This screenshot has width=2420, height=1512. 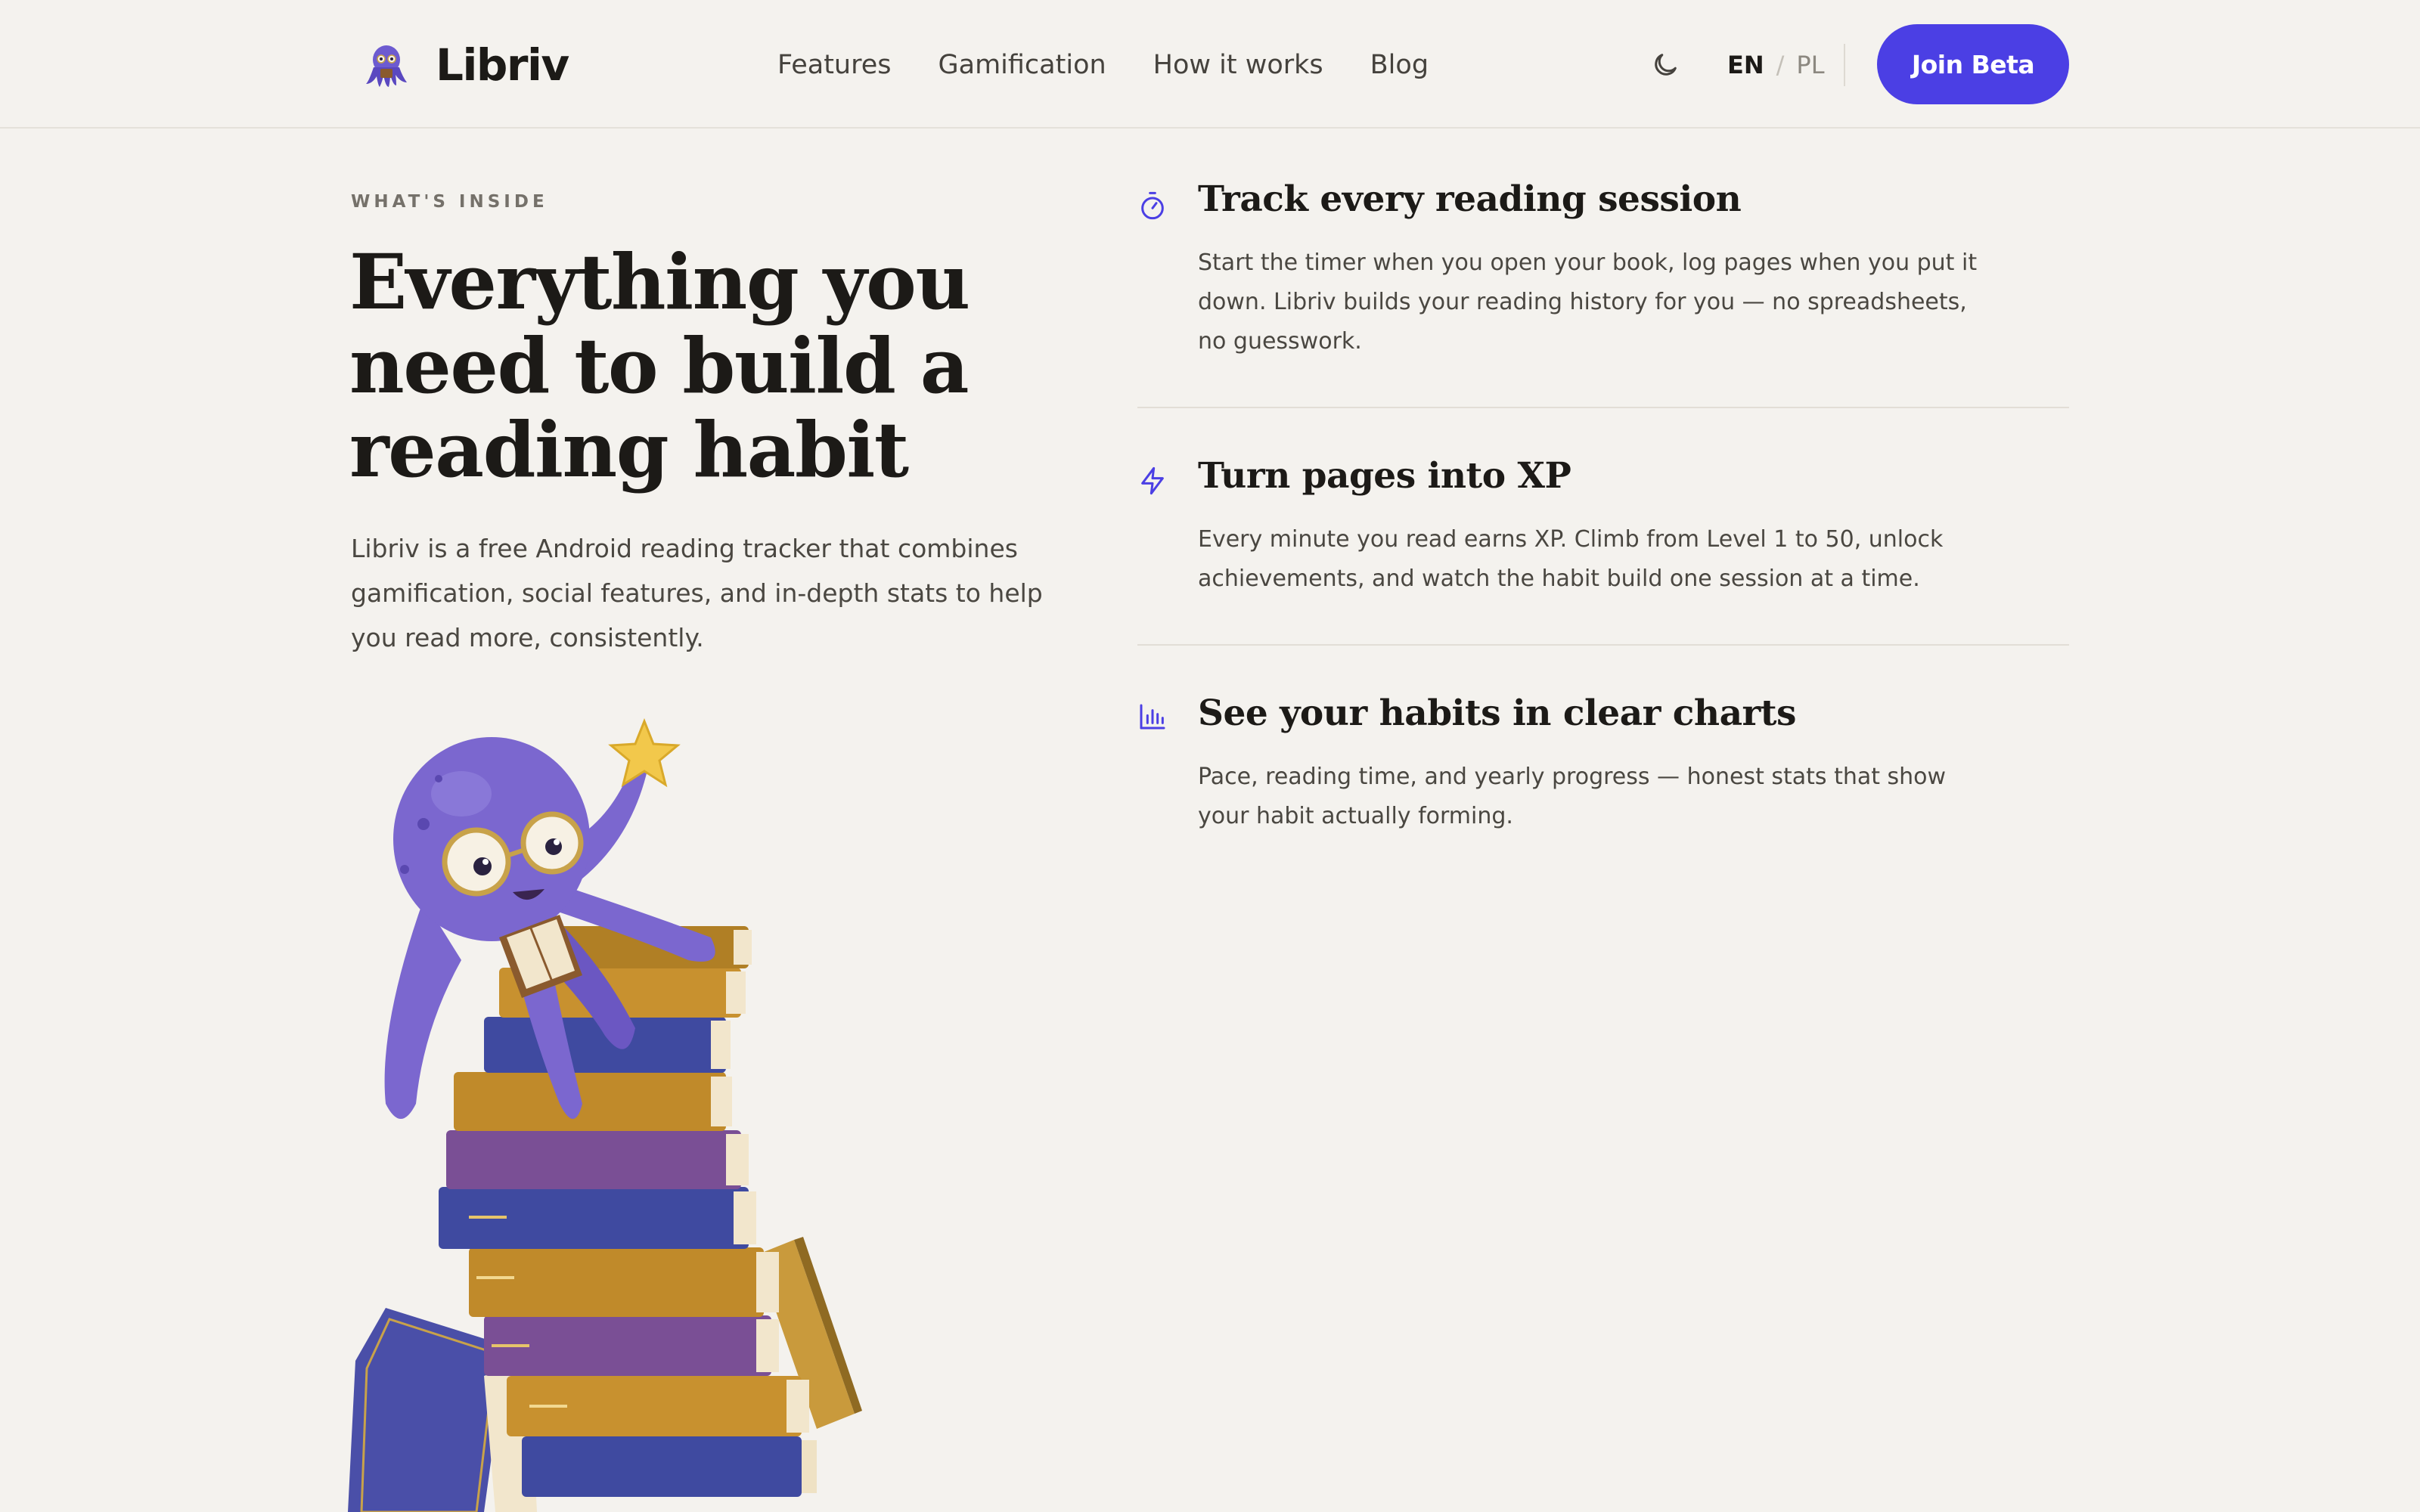 What do you see at coordinates (1810, 65) in the screenshot?
I see `lang-option-pl: PL` at bounding box center [1810, 65].